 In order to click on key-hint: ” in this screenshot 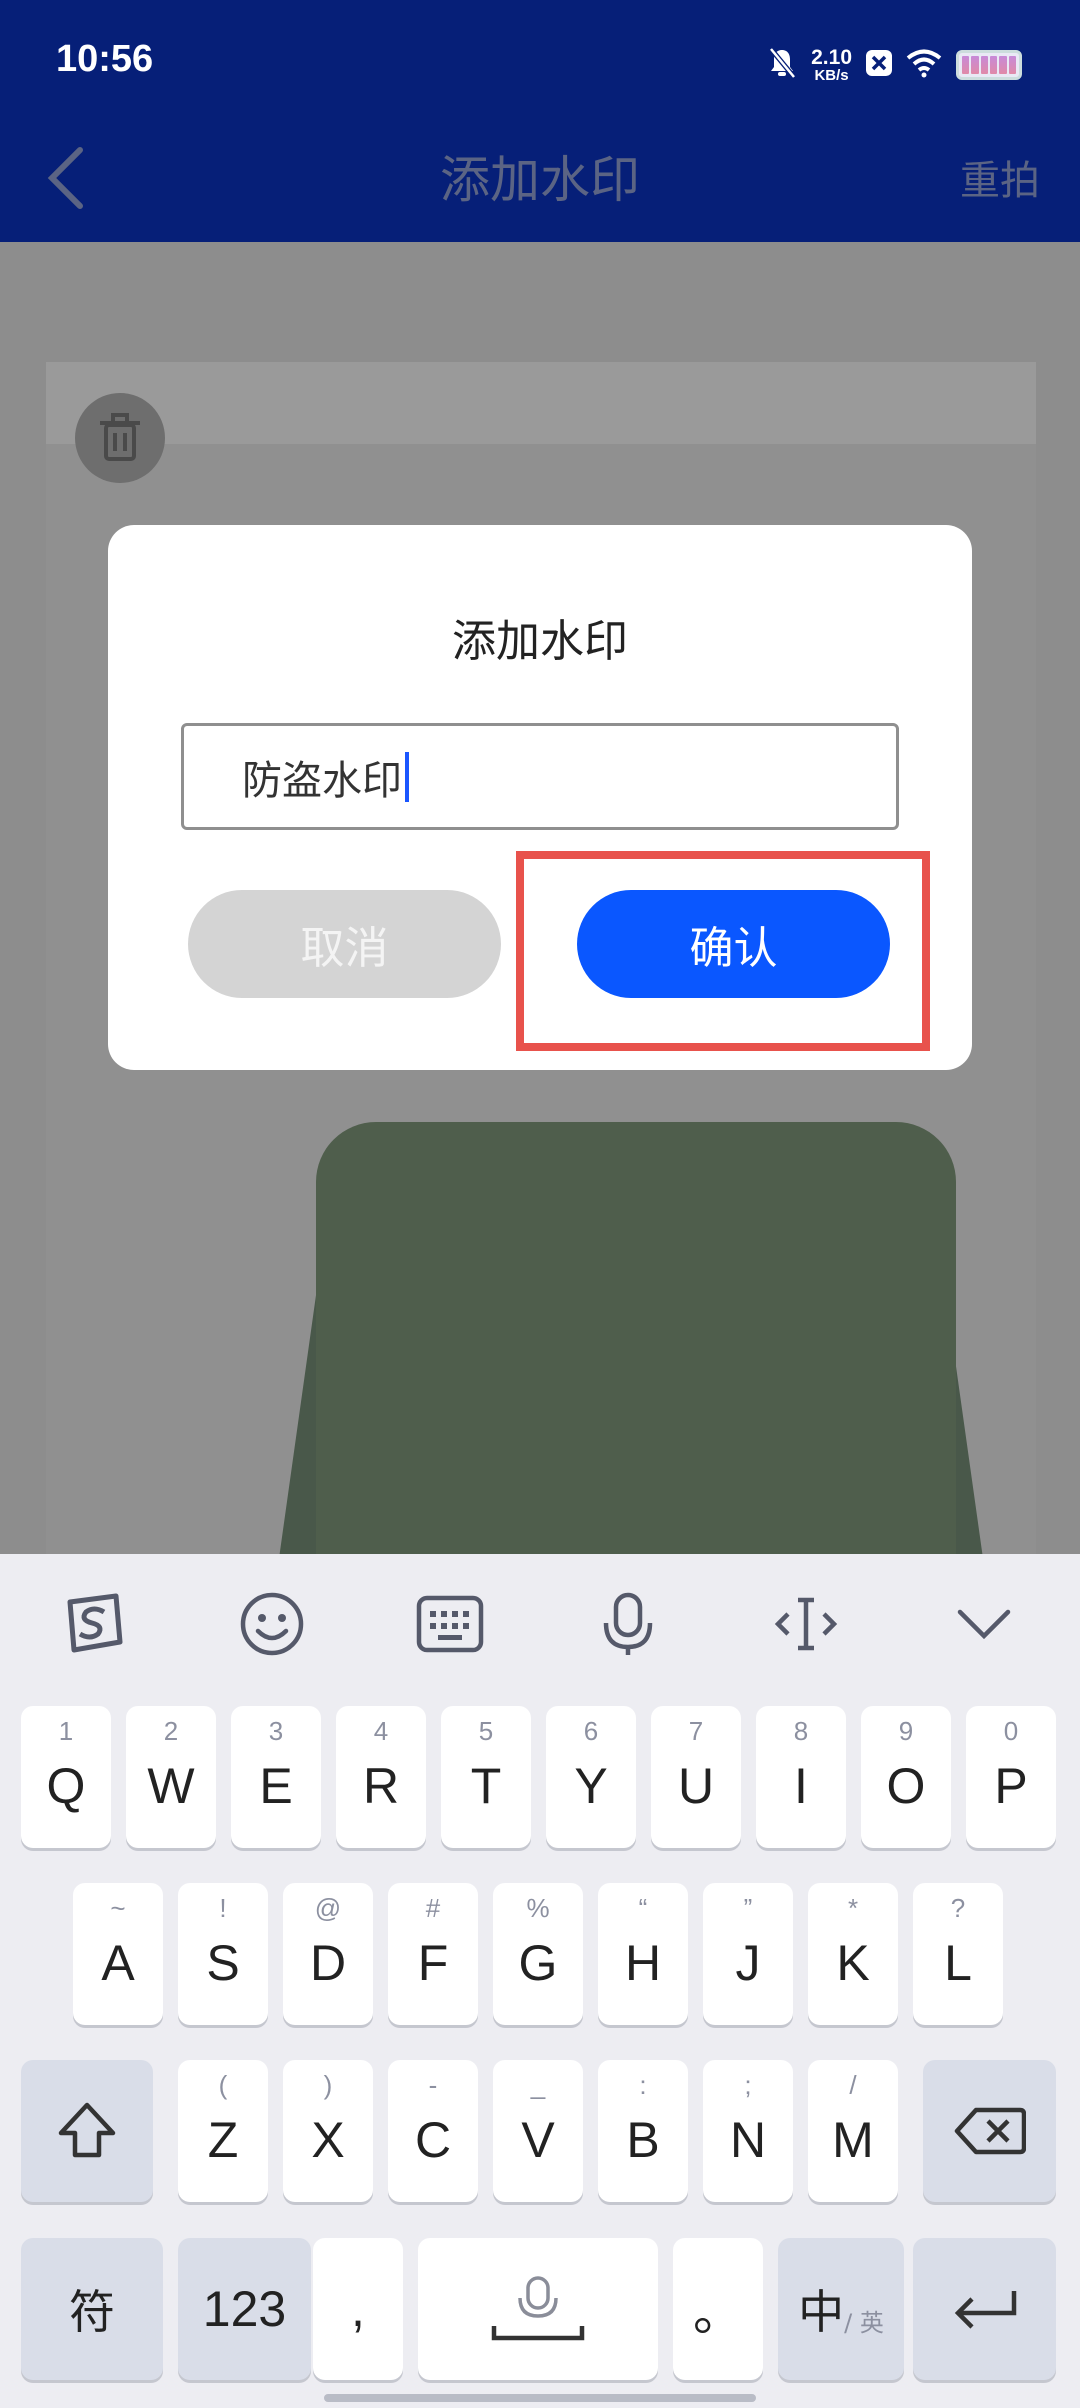, I will do `click(748, 1908)`.